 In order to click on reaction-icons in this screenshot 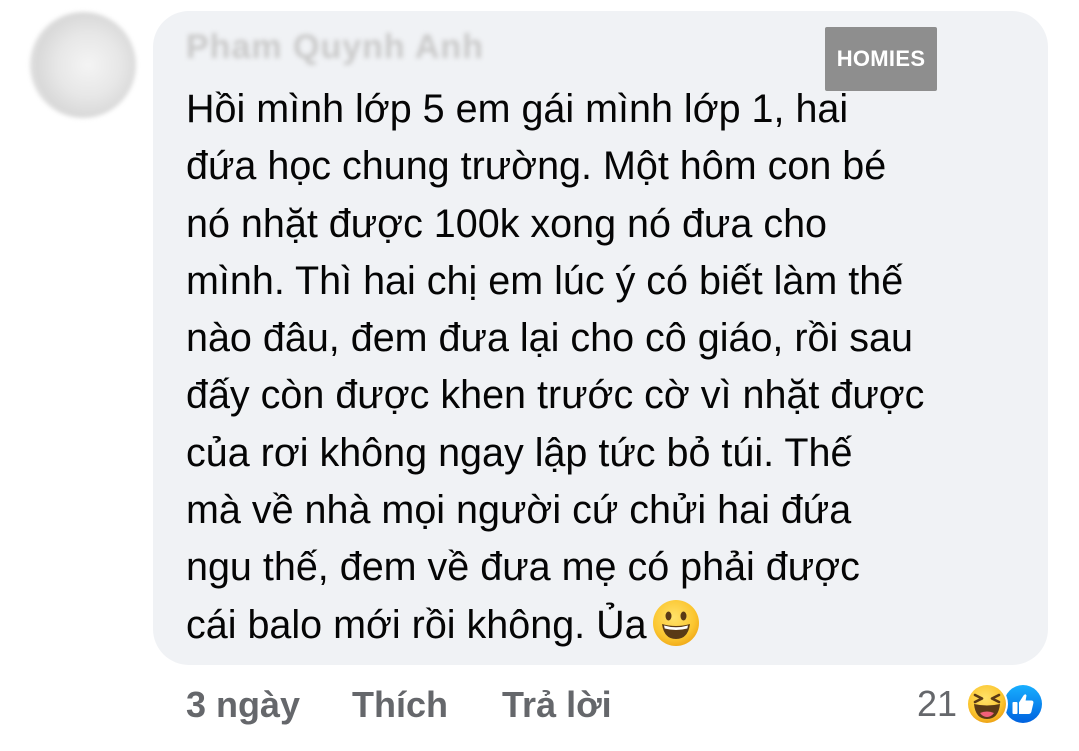, I will do `click(1007, 704)`.